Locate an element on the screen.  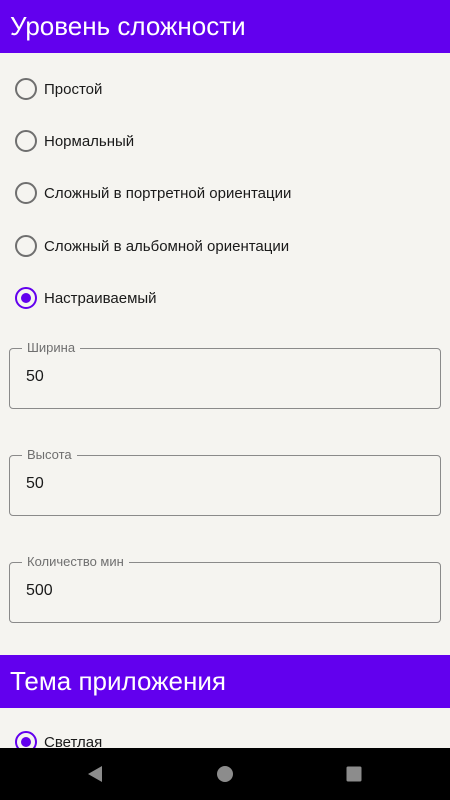
radio-label-hard-portrait: Сложный в портретной ориентации is located at coordinates (168, 193).